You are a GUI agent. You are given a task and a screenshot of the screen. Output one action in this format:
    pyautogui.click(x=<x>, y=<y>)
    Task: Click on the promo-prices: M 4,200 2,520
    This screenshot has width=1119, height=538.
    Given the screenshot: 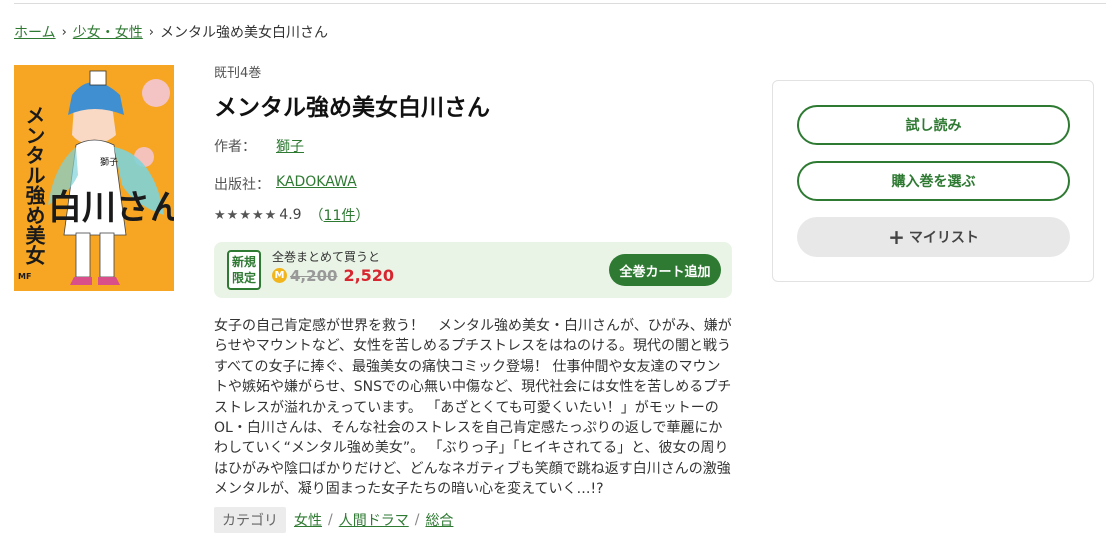 What is the action you would take?
    pyautogui.click(x=333, y=275)
    